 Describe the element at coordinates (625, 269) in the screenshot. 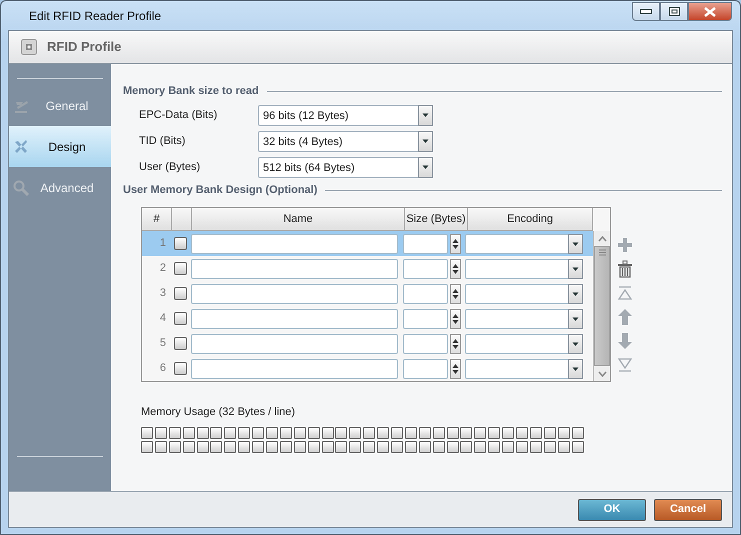

I see `trash-icon` at that location.